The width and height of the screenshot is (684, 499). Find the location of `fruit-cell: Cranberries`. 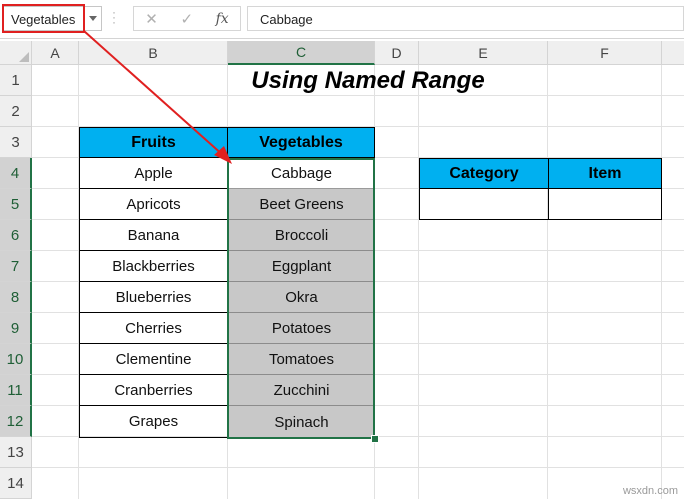

fruit-cell: Cranberries is located at coordinates (153, 390).